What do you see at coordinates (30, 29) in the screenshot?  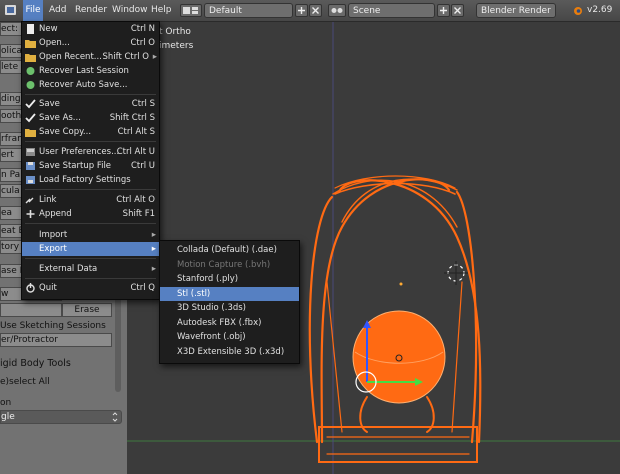 I see `new-file-icon` at bounding box center [30, 29].